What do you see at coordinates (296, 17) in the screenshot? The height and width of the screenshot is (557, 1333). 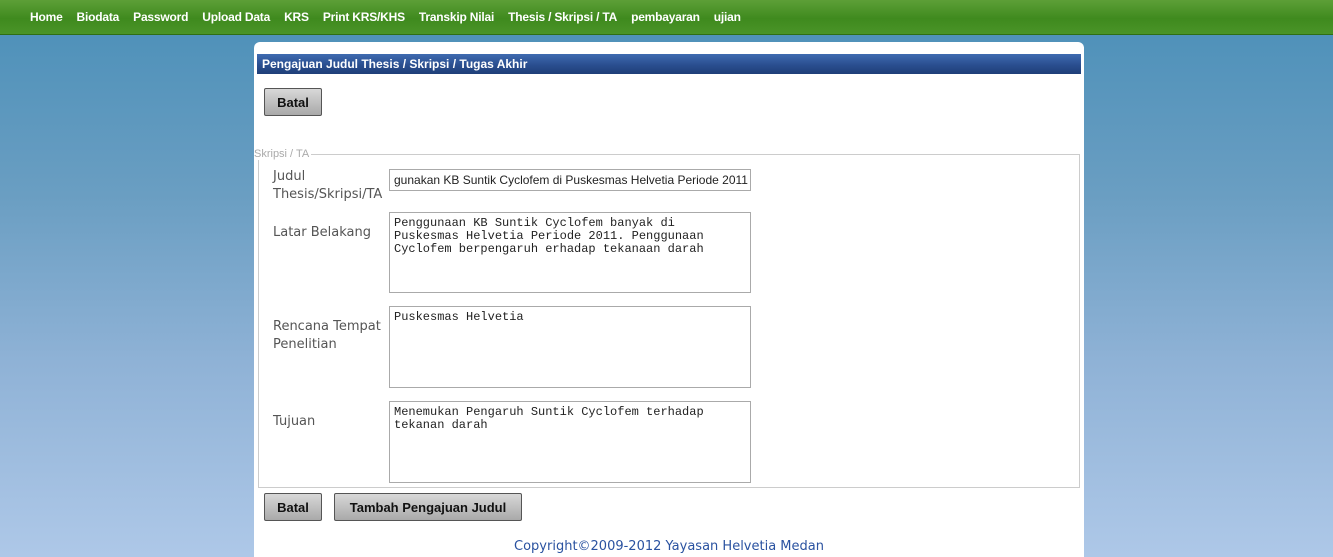 I see `nav-item-krs: KRS` at bounding box center [296, 17].